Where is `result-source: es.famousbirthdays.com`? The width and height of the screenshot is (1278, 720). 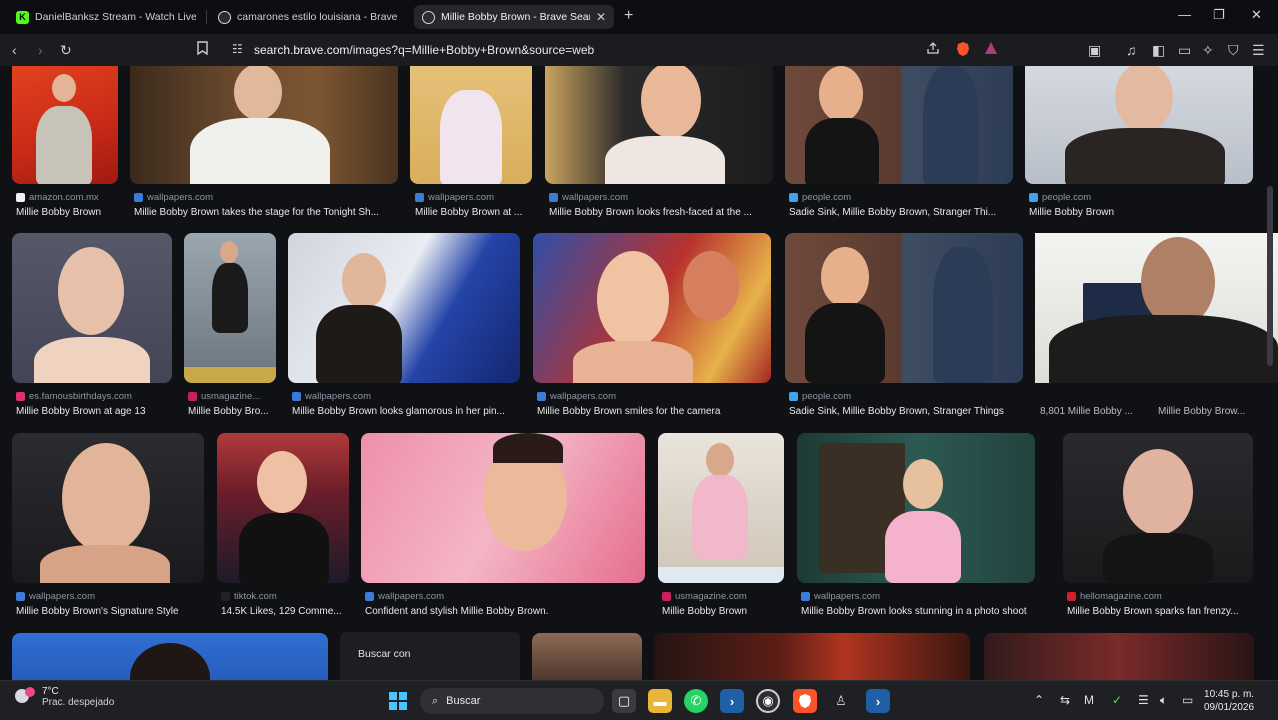
result-source: es.famousbirthdays.com is located at coordinates (94, 396).